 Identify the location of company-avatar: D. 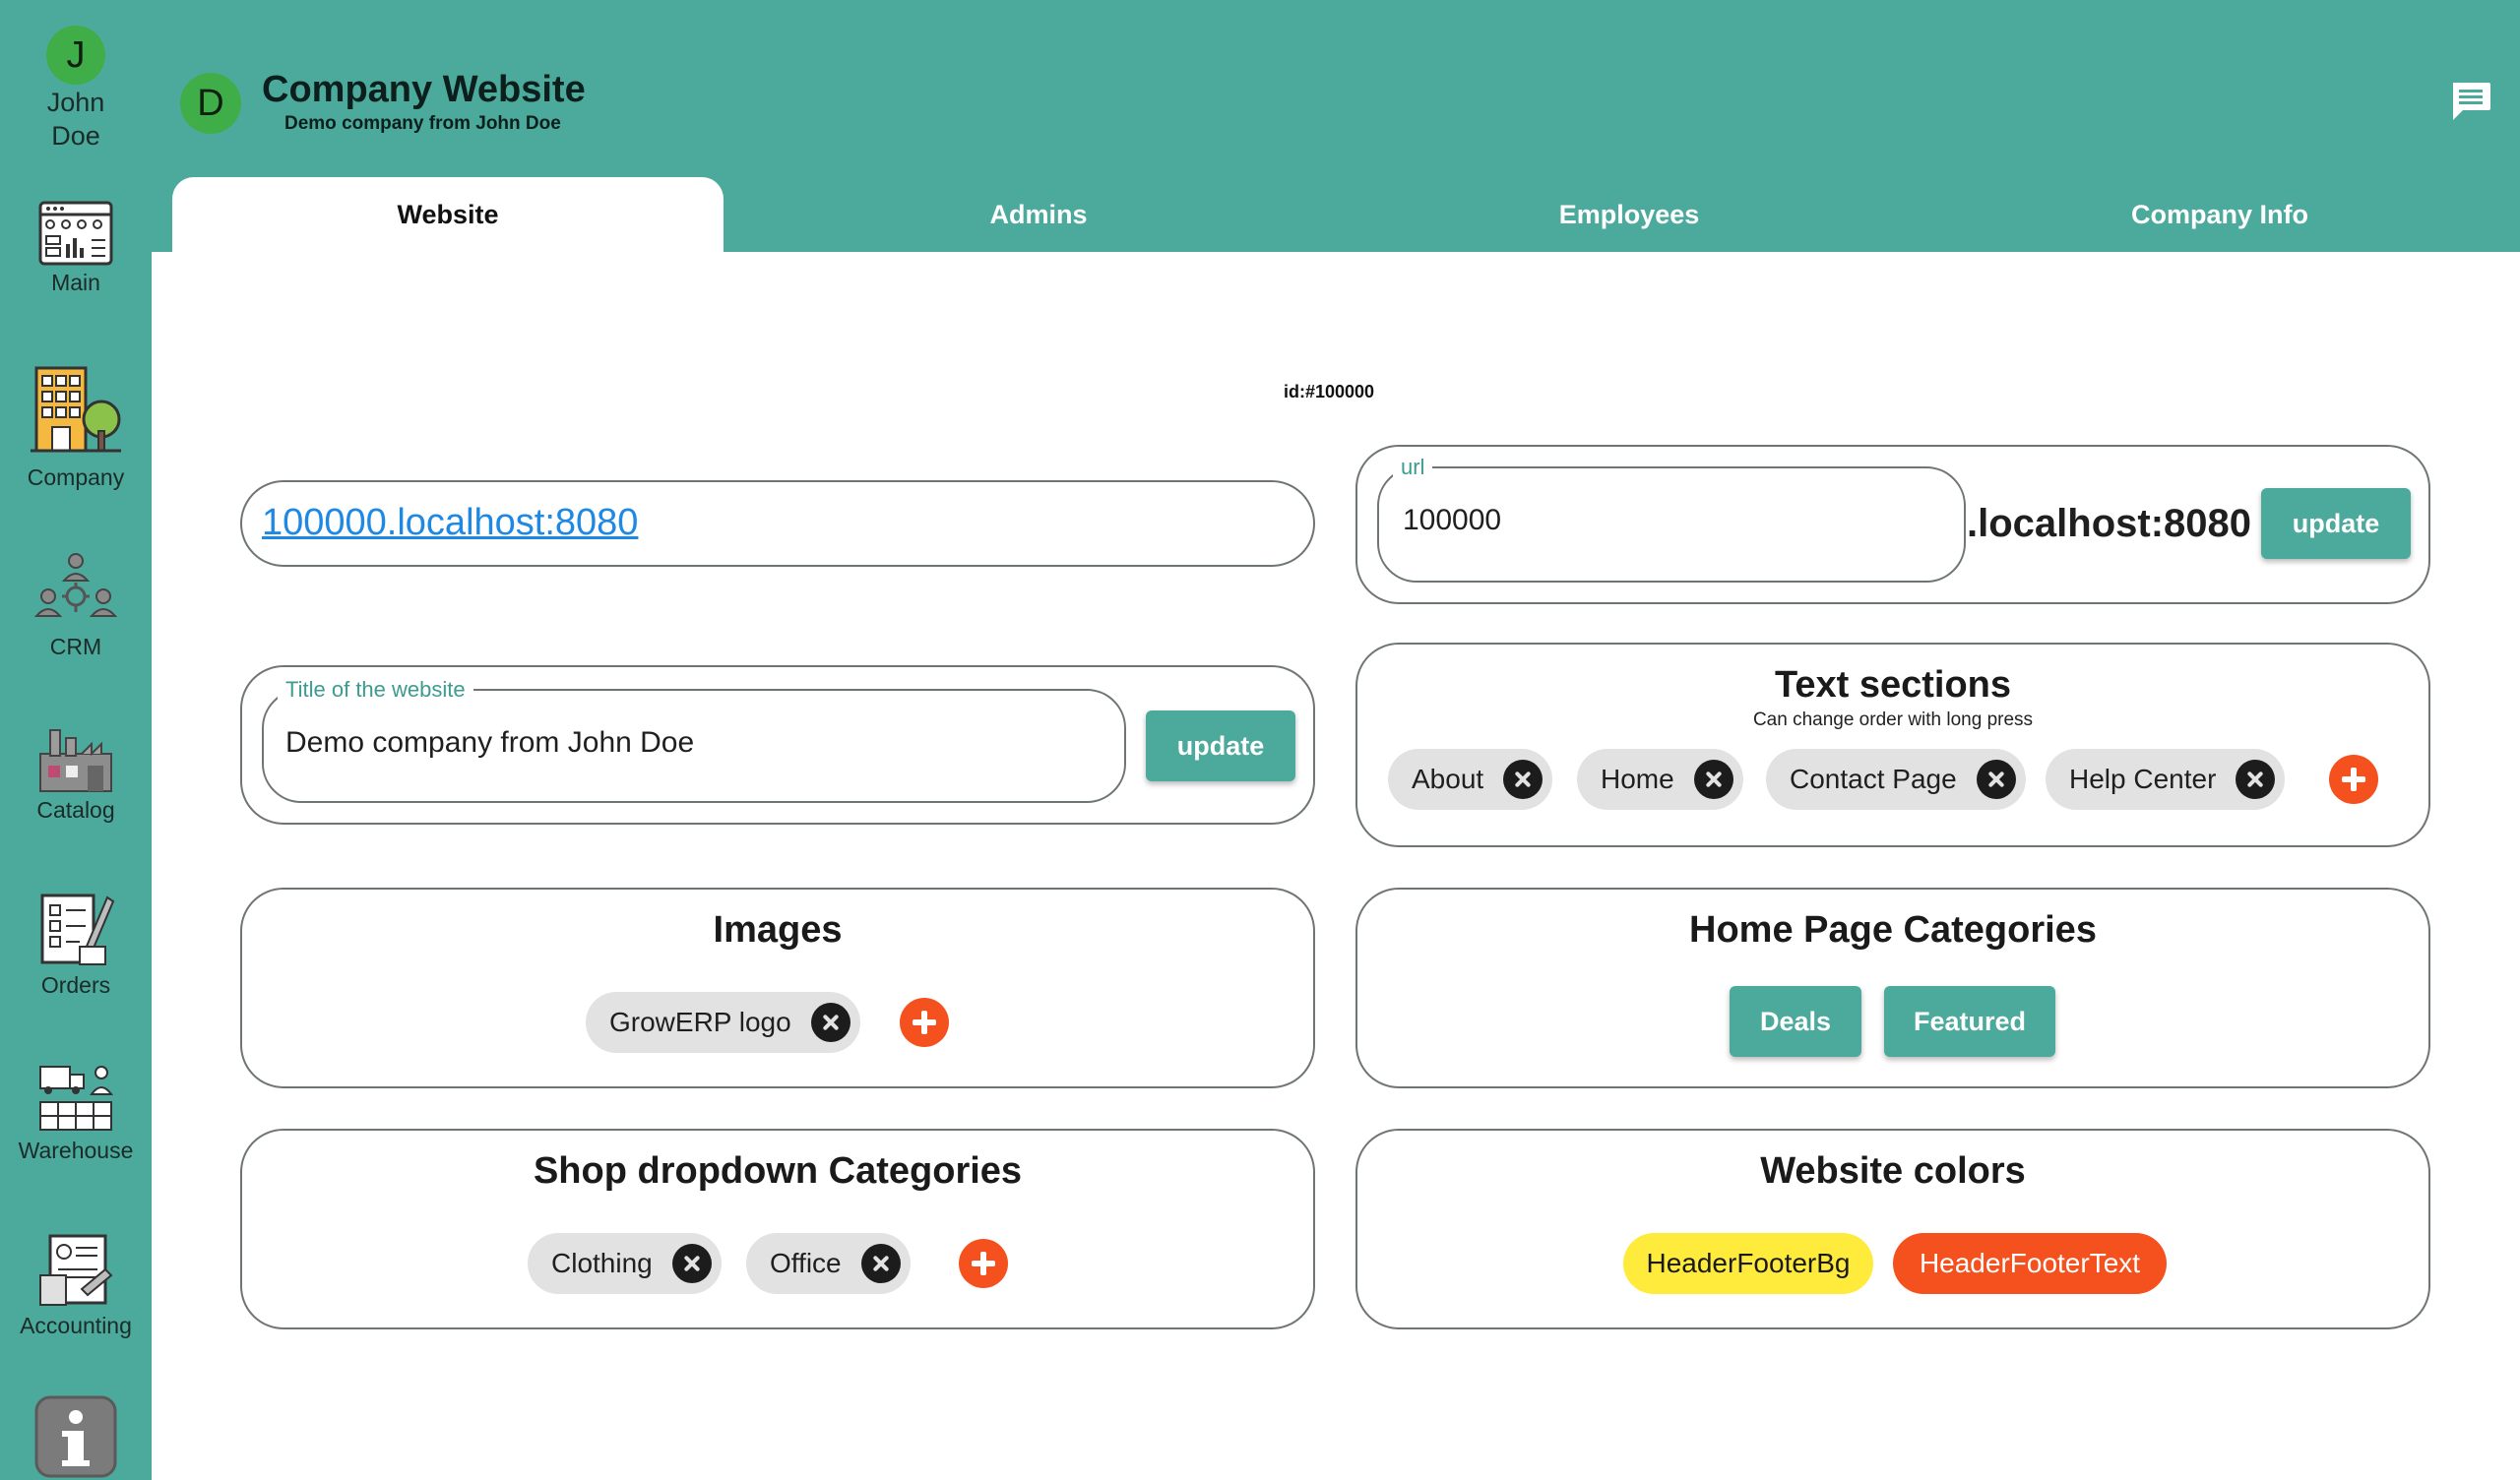
(210, 103).